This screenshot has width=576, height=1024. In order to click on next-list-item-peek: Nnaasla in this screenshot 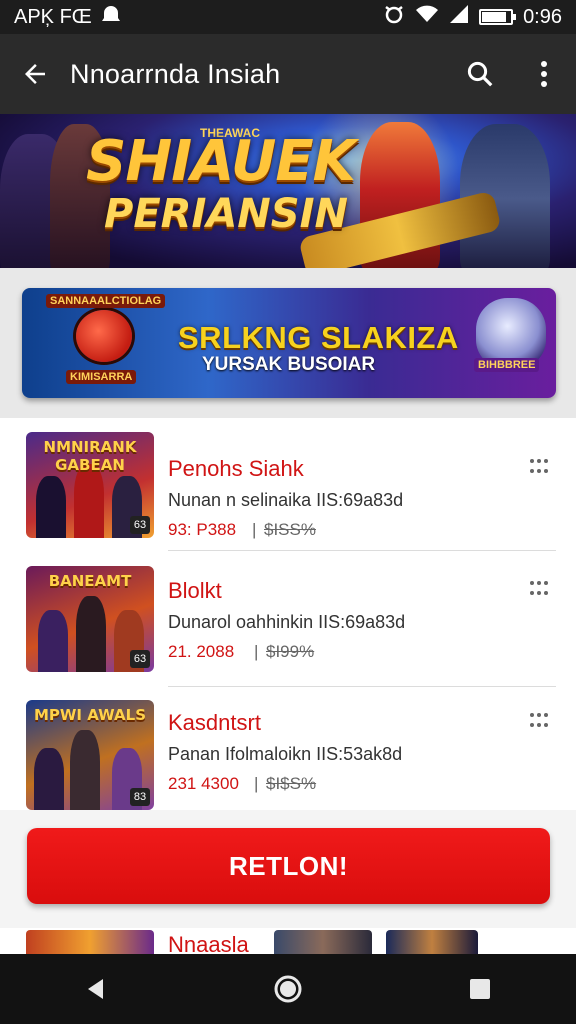, I will do `click(288, 941)`.